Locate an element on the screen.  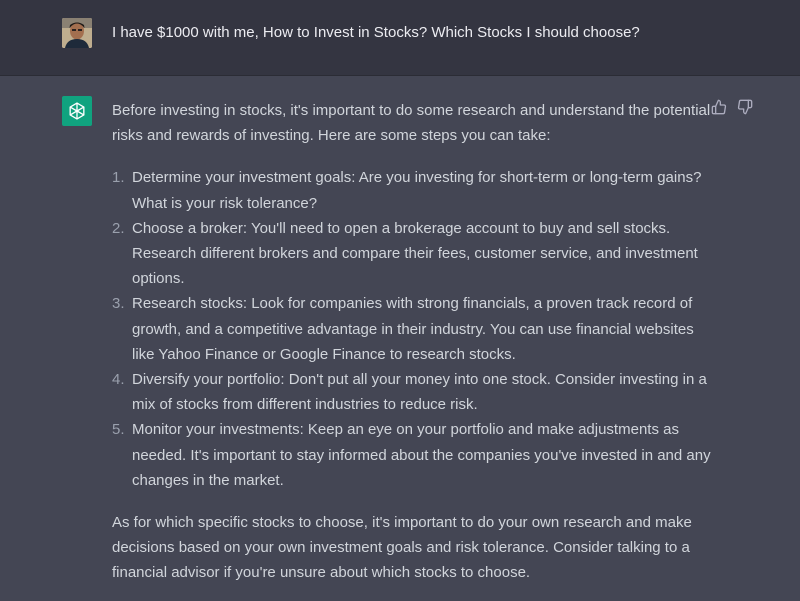
thumbs-down-button is located at coordinates (745, 107).